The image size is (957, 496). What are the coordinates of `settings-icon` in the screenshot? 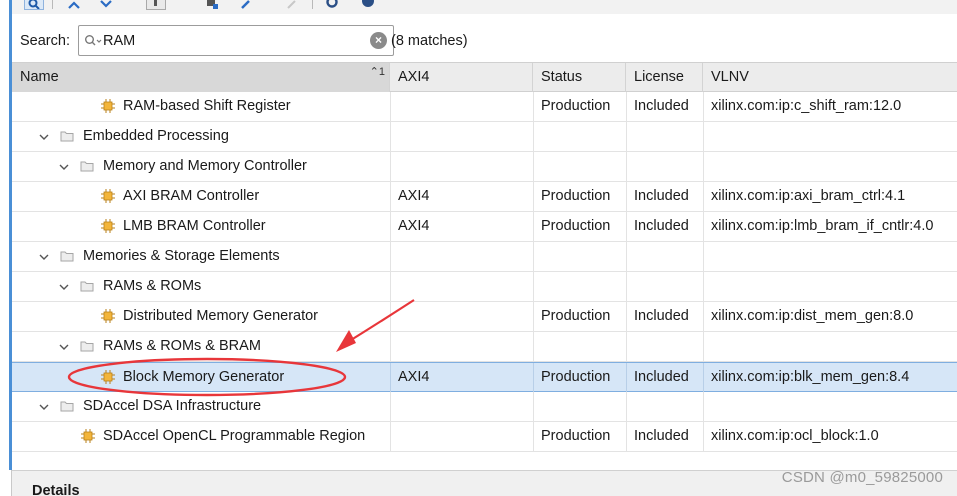 It's located at (332, 5).